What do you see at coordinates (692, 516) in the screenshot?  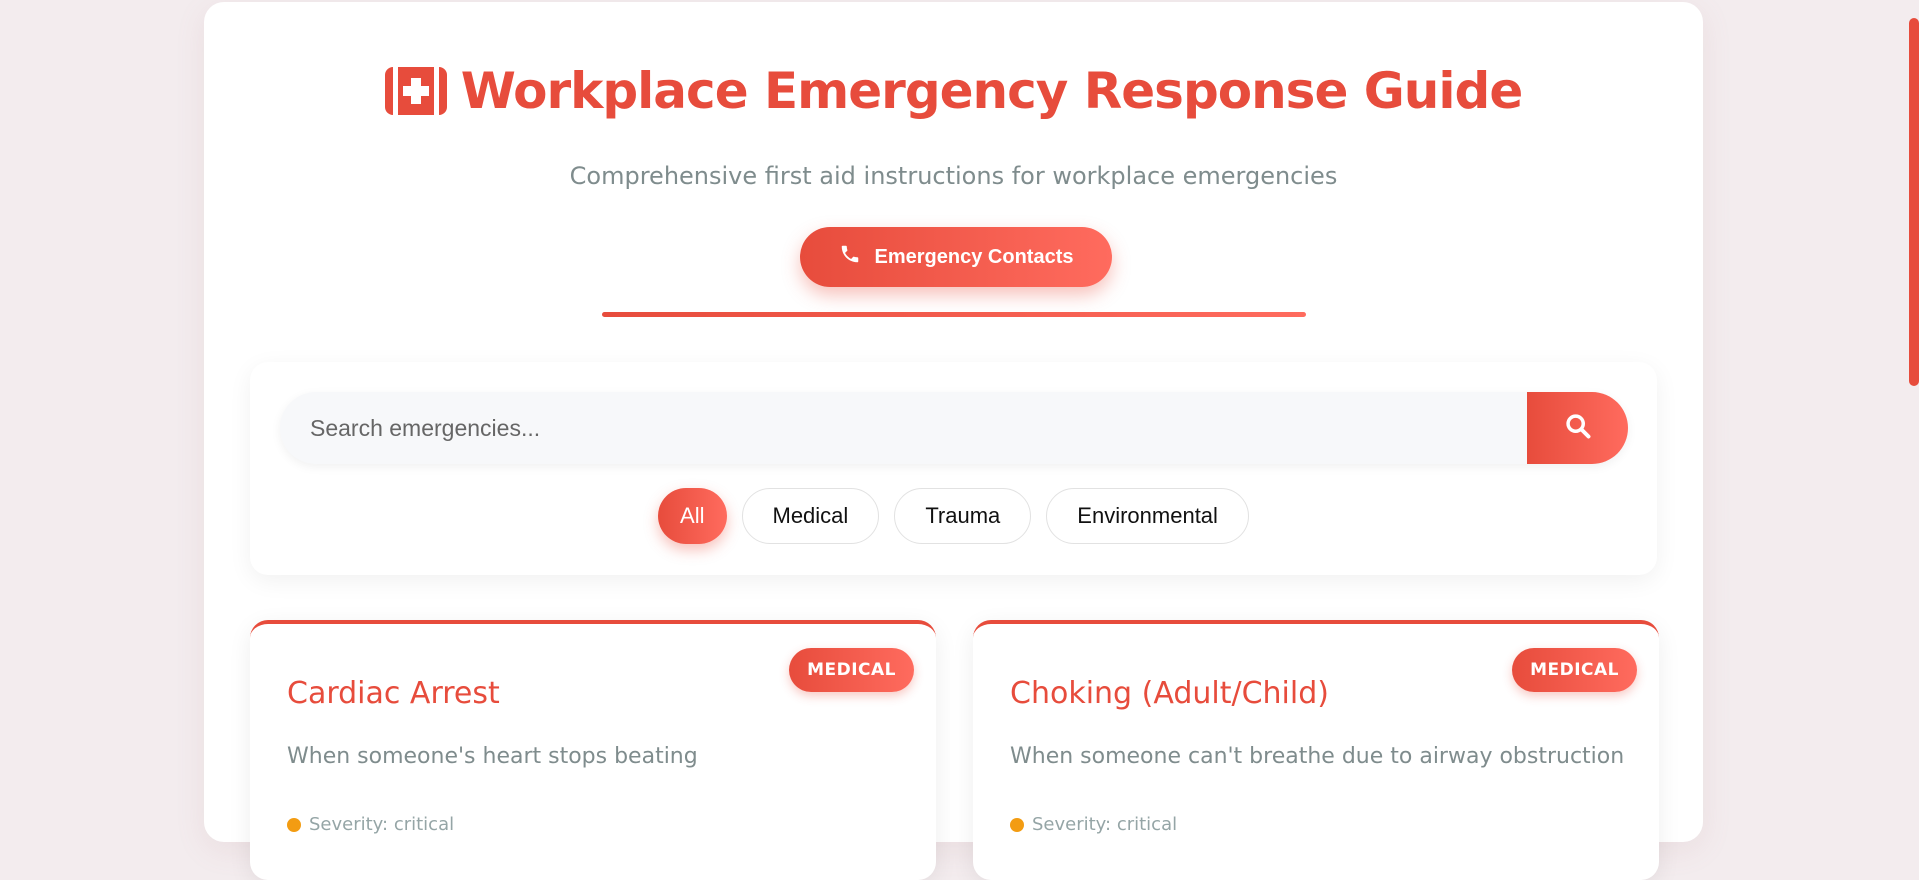 I see `filter-all: All` at bounding box center [692, 516].